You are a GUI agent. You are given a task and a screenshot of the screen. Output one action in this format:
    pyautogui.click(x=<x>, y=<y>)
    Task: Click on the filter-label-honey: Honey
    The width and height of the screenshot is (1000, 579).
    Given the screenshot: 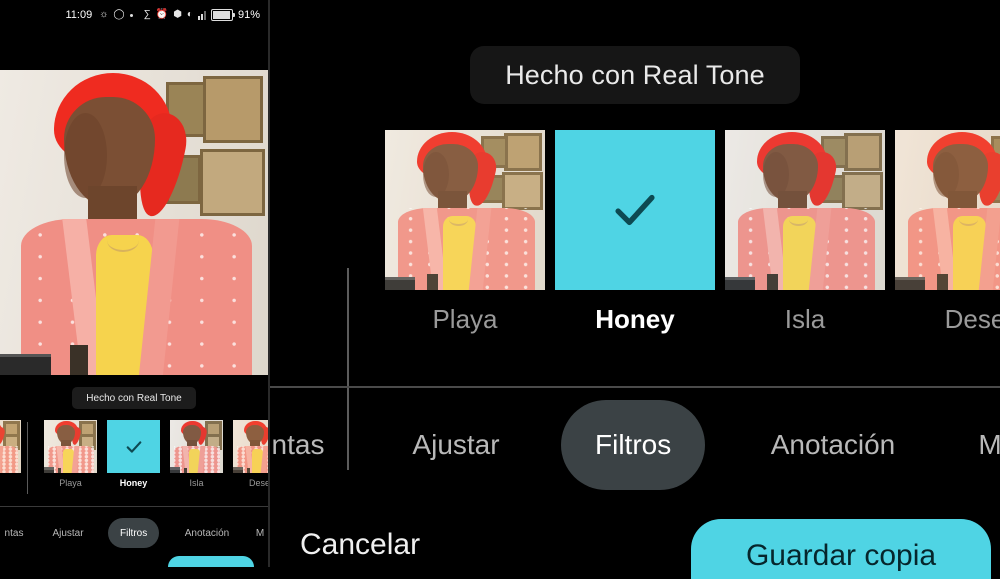 What is the action you would take?
    pyautogui.click(x=635, y=319)
    